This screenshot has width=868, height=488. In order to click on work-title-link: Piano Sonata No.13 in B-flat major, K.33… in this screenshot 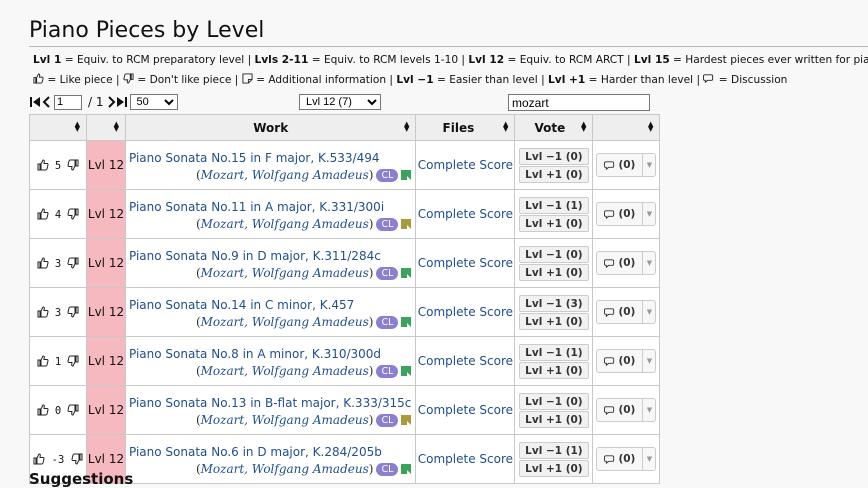, I will do `click(270, 403)`.